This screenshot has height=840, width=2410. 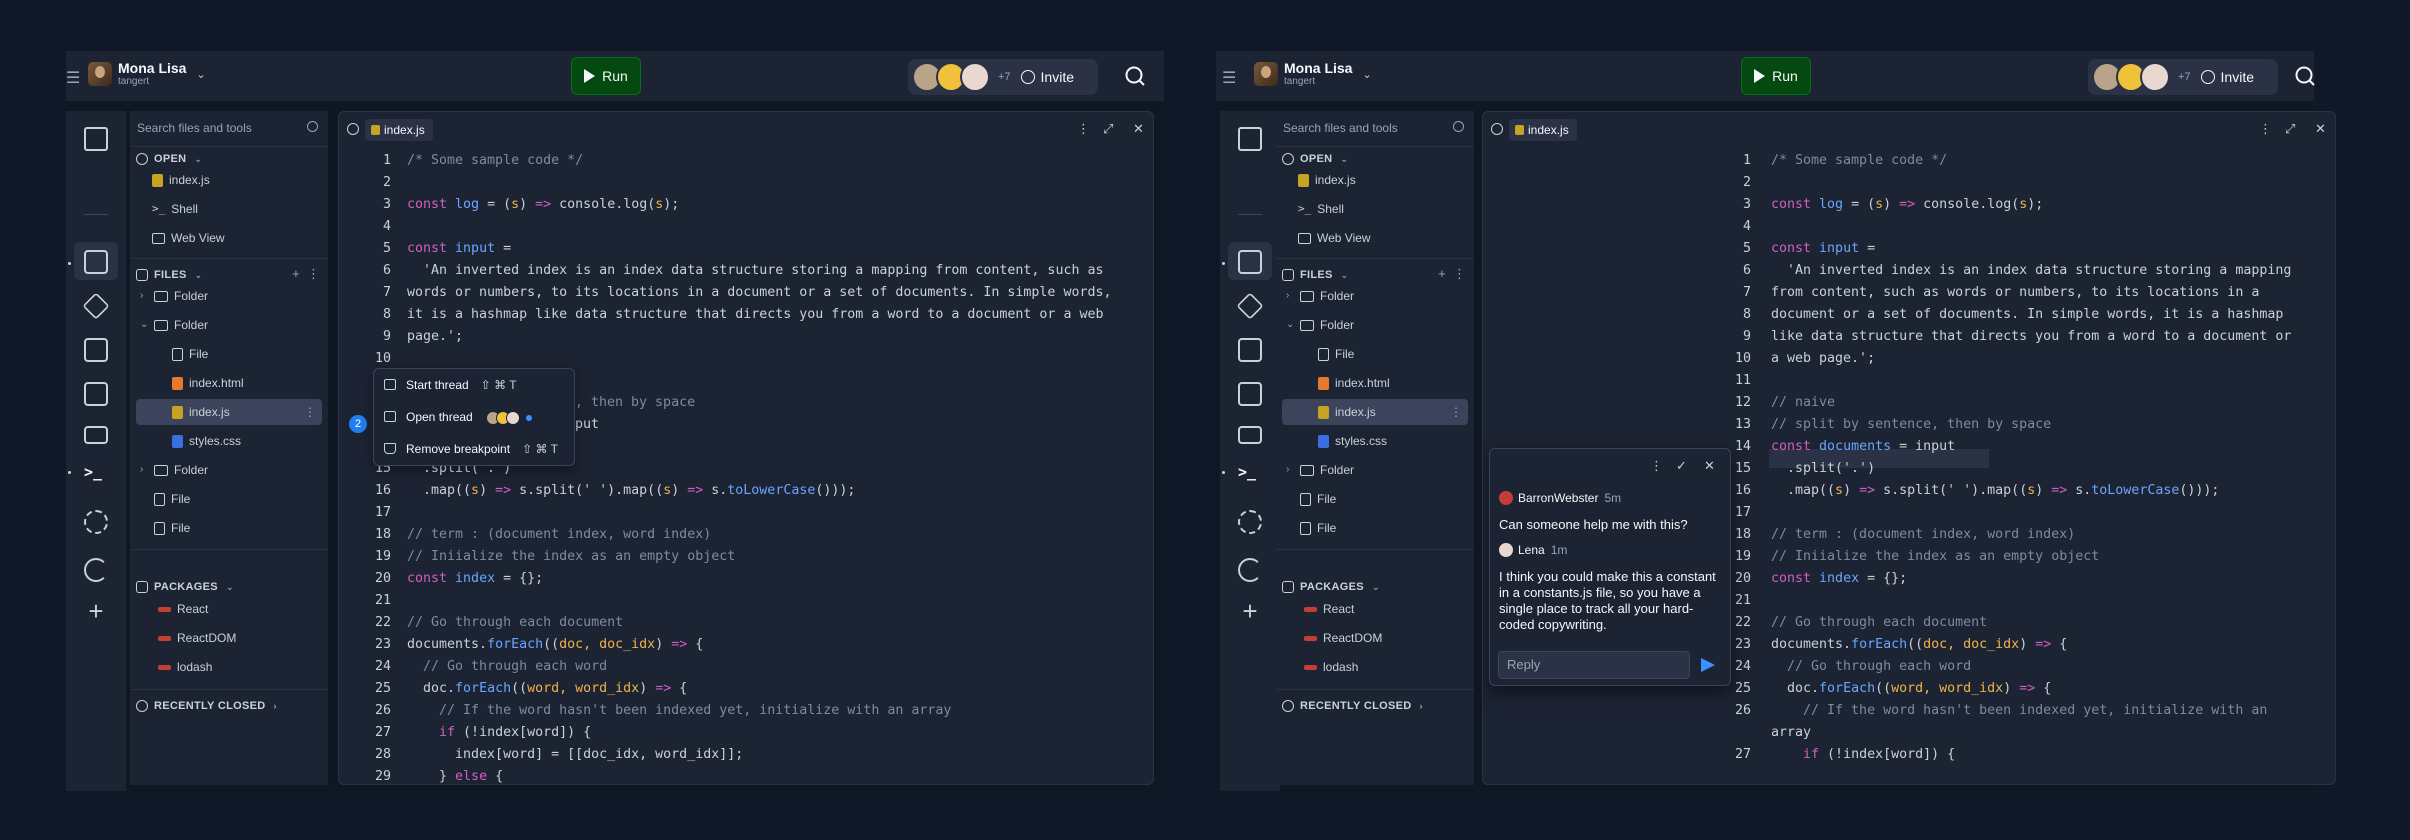 I want to click on code-line: , then by space, so click(x=635, y=402).